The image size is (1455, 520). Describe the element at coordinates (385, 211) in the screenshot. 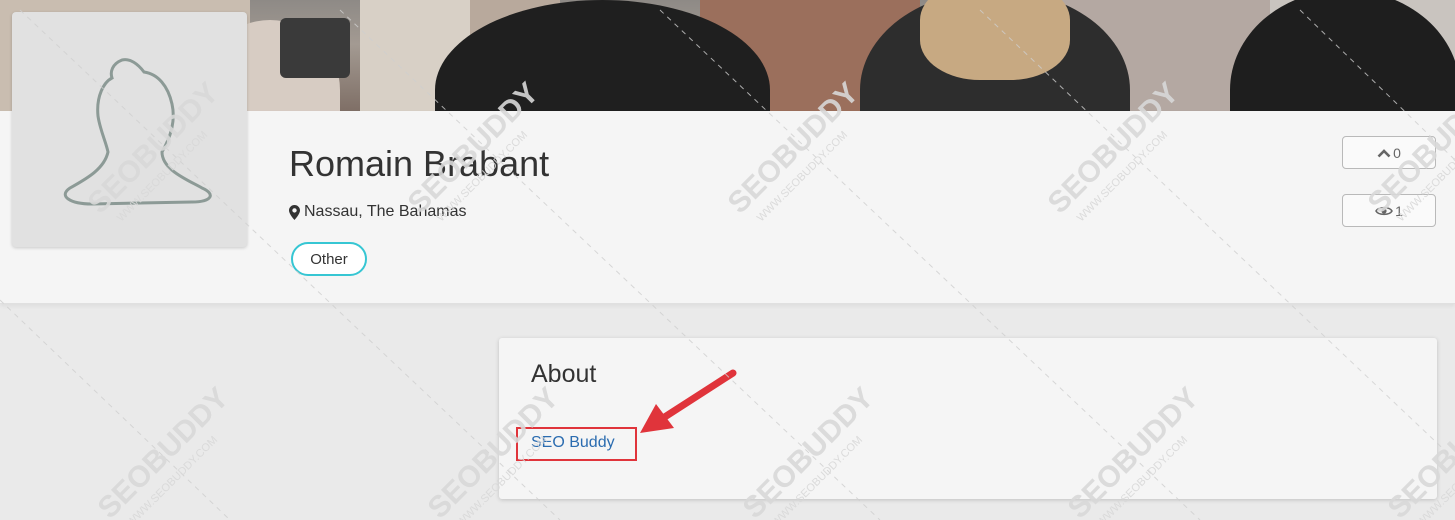

I see `location-text: Nassau, The Bahamas` at that location.